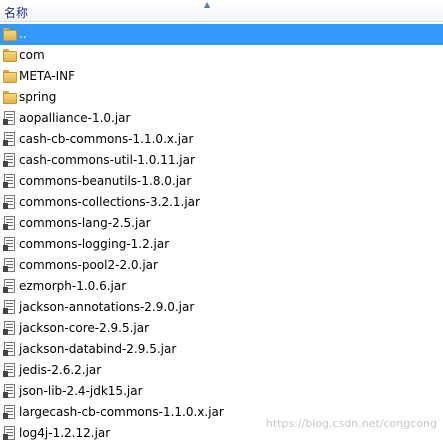  I want to click on column-header: 名称 ▲, so click(221, 11).